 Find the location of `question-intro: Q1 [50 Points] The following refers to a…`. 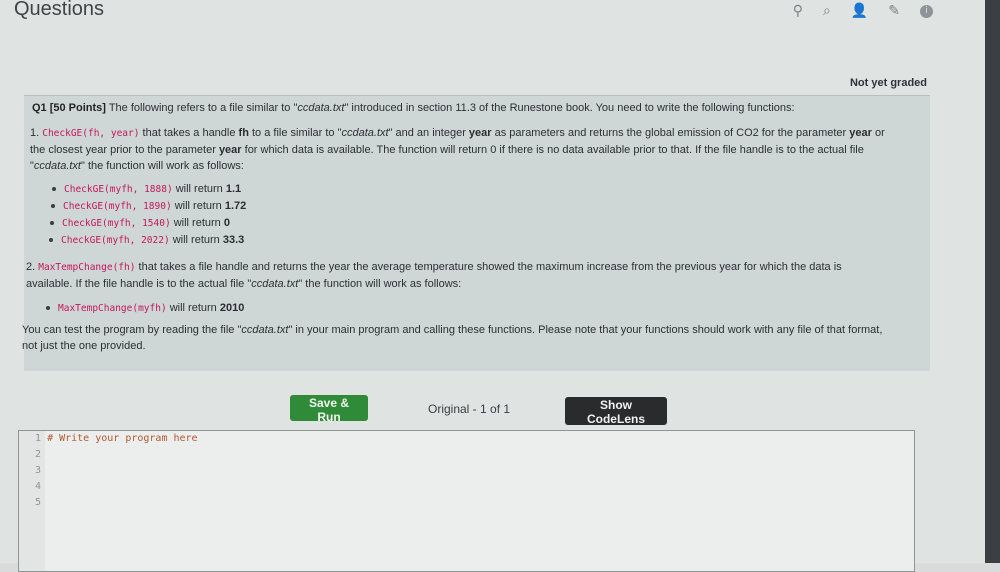

question-intro: Q1 [50 Points] The following refers to a… is located at coordinates (413, 108).